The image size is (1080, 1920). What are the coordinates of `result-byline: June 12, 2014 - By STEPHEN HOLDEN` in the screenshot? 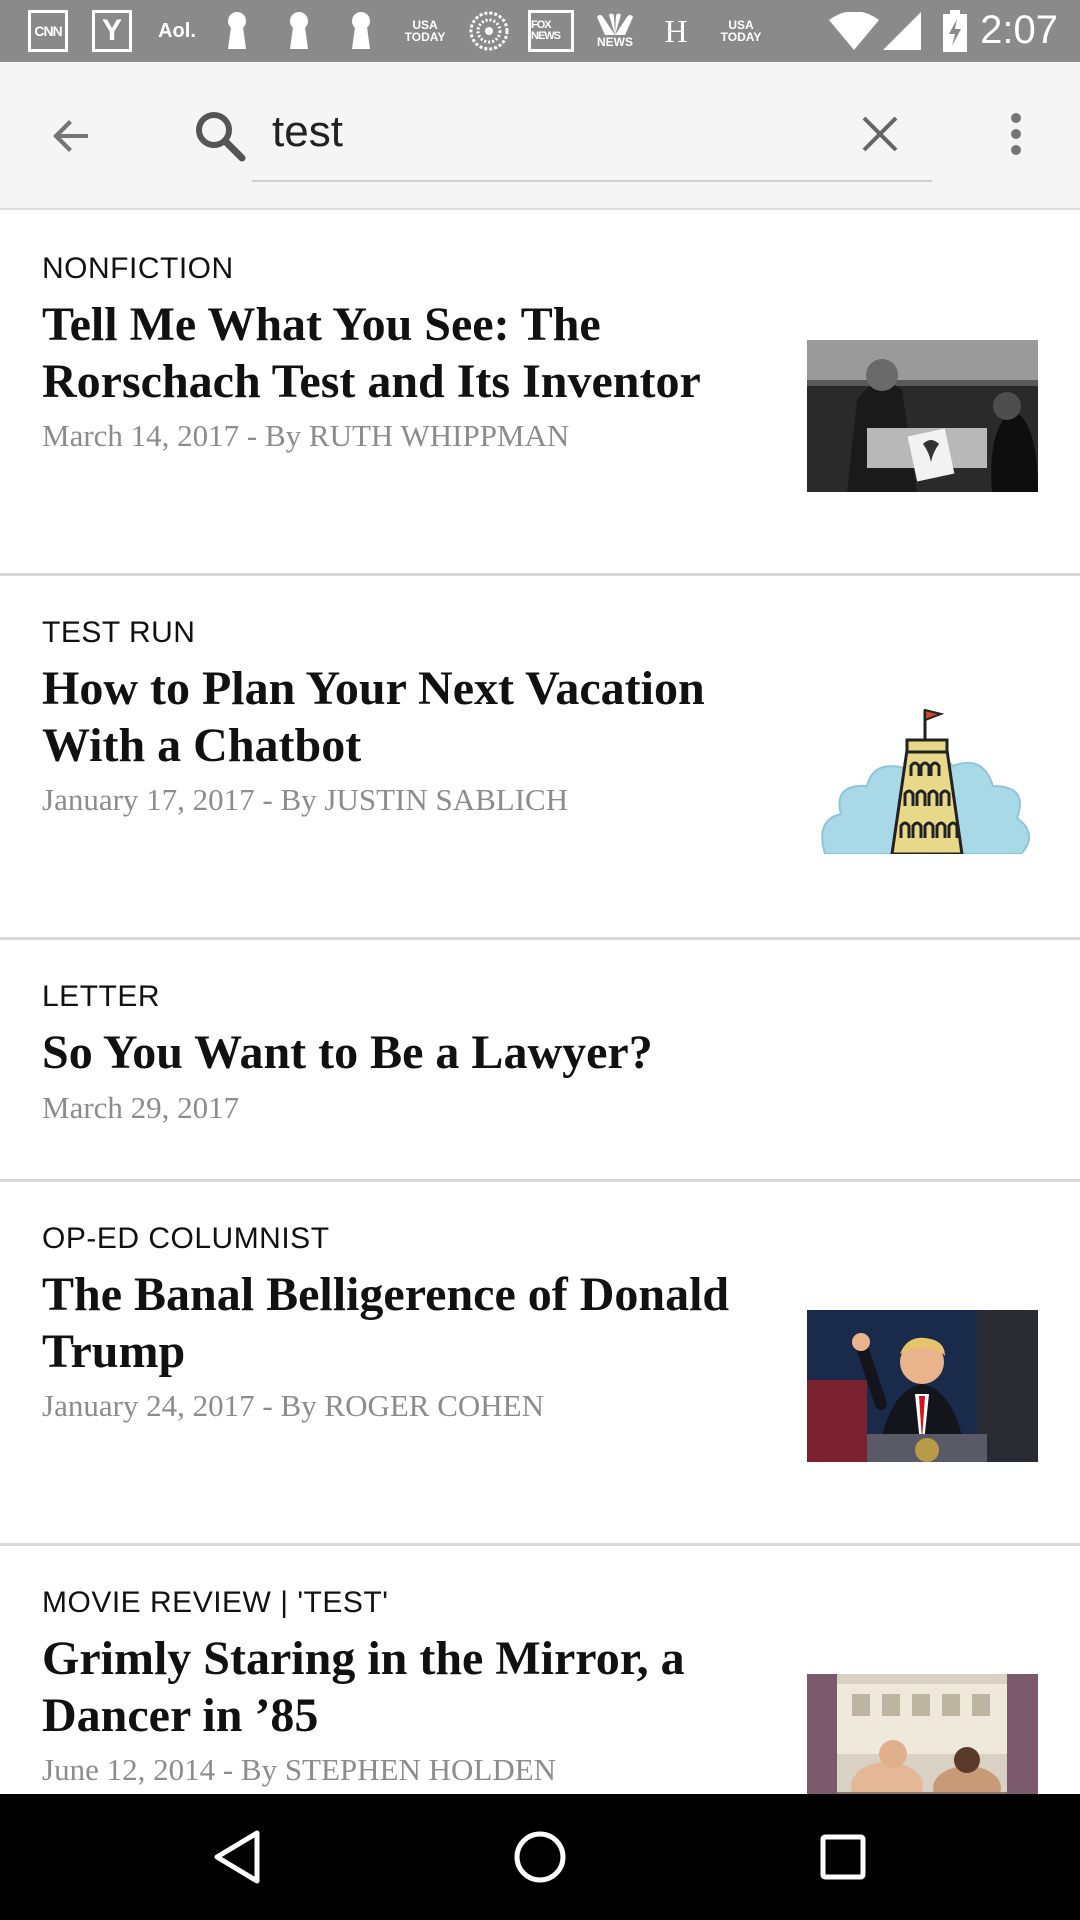 It's located at (299, 1769).